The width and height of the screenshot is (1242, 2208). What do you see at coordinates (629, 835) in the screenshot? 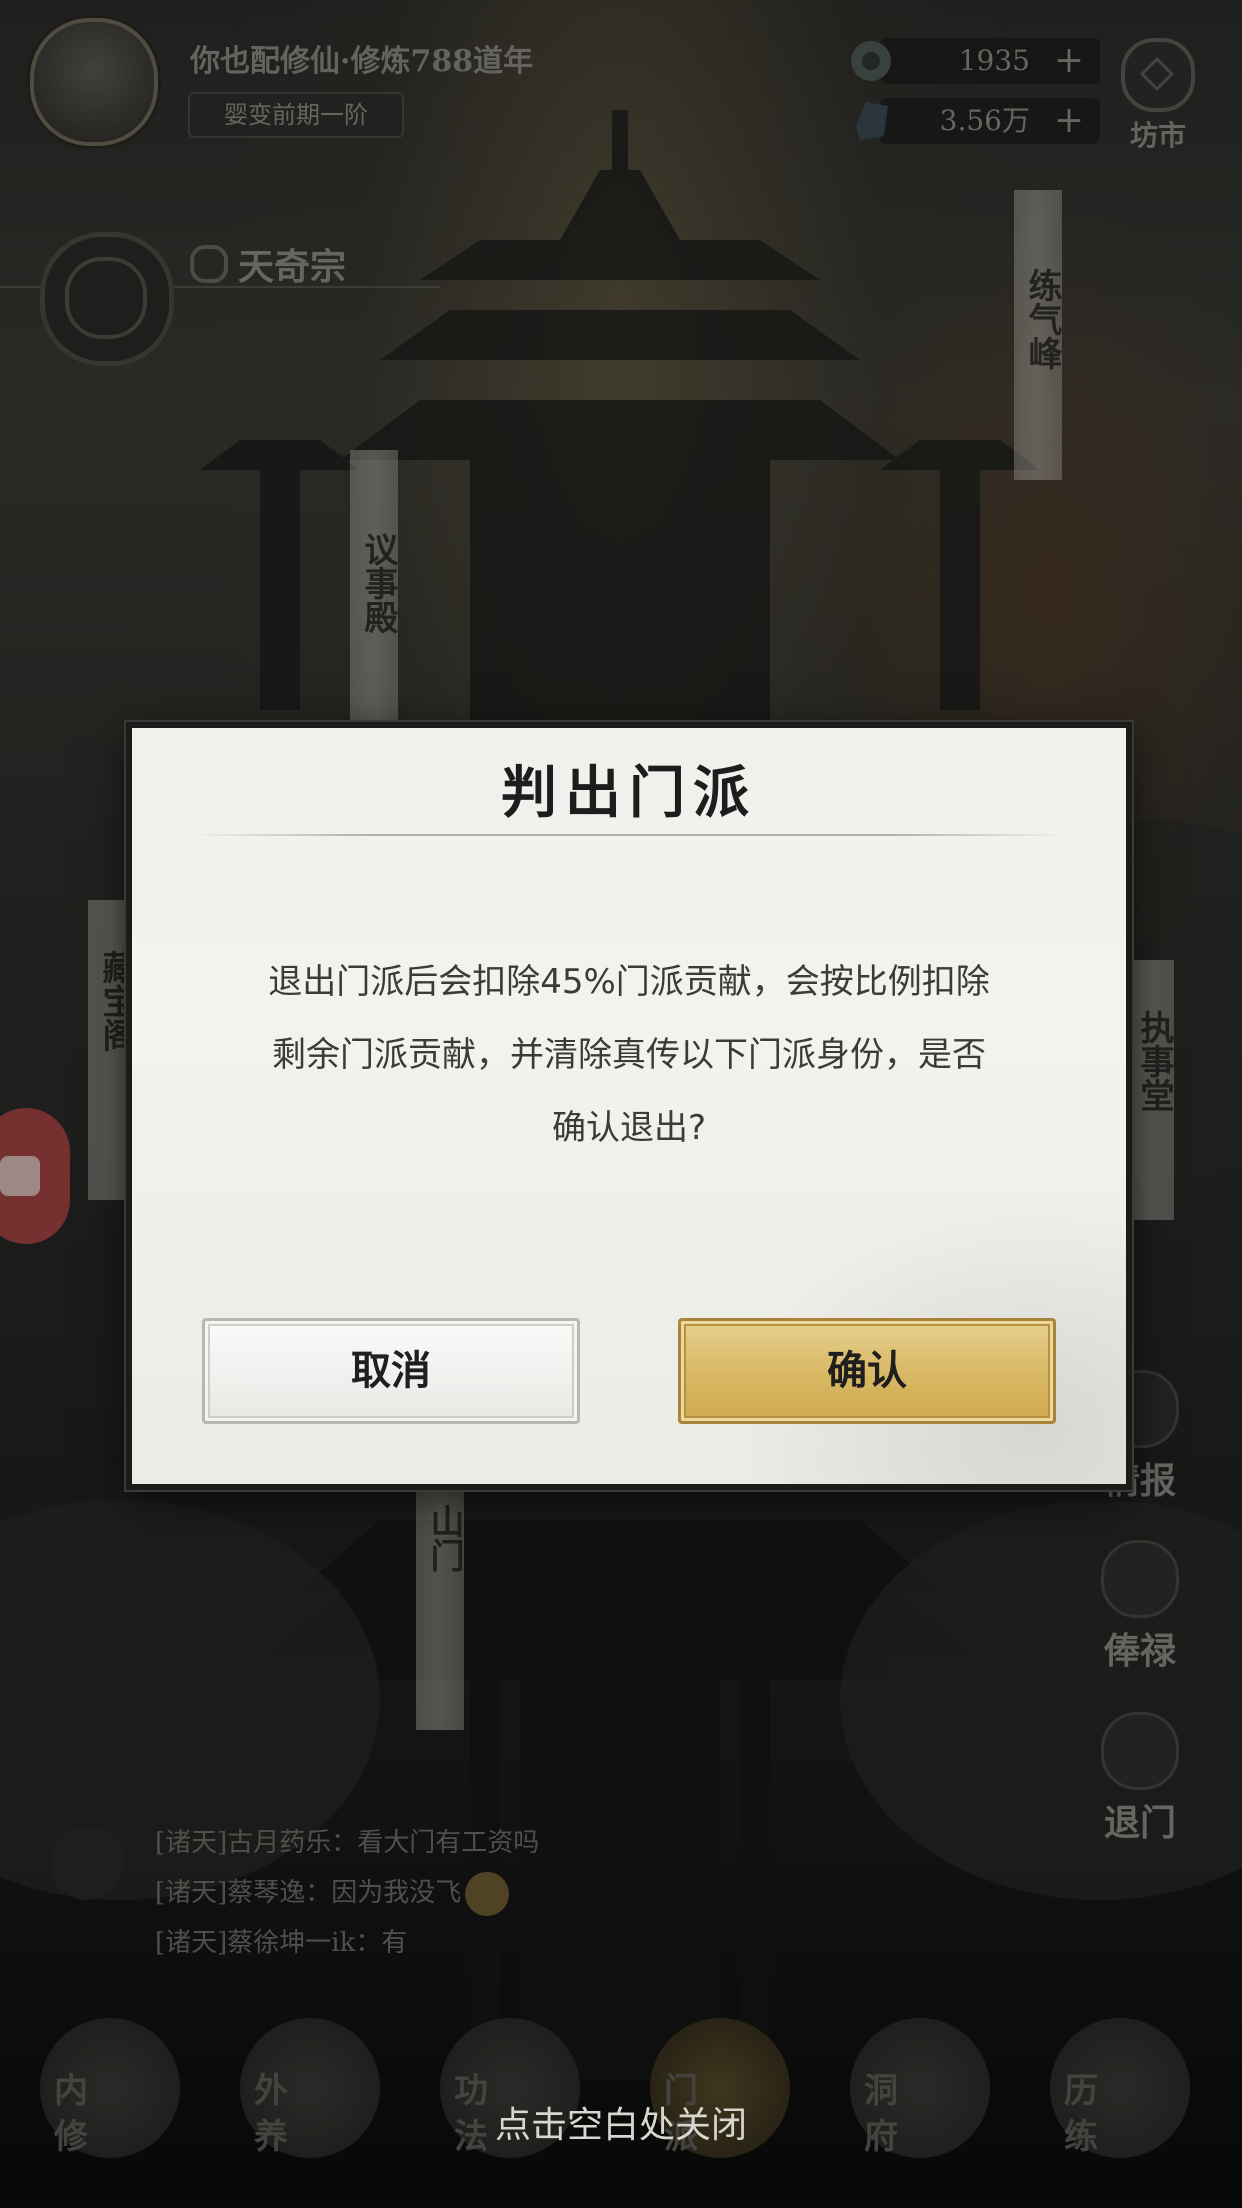
I see `title-divider` at bounding box center [629, 835].